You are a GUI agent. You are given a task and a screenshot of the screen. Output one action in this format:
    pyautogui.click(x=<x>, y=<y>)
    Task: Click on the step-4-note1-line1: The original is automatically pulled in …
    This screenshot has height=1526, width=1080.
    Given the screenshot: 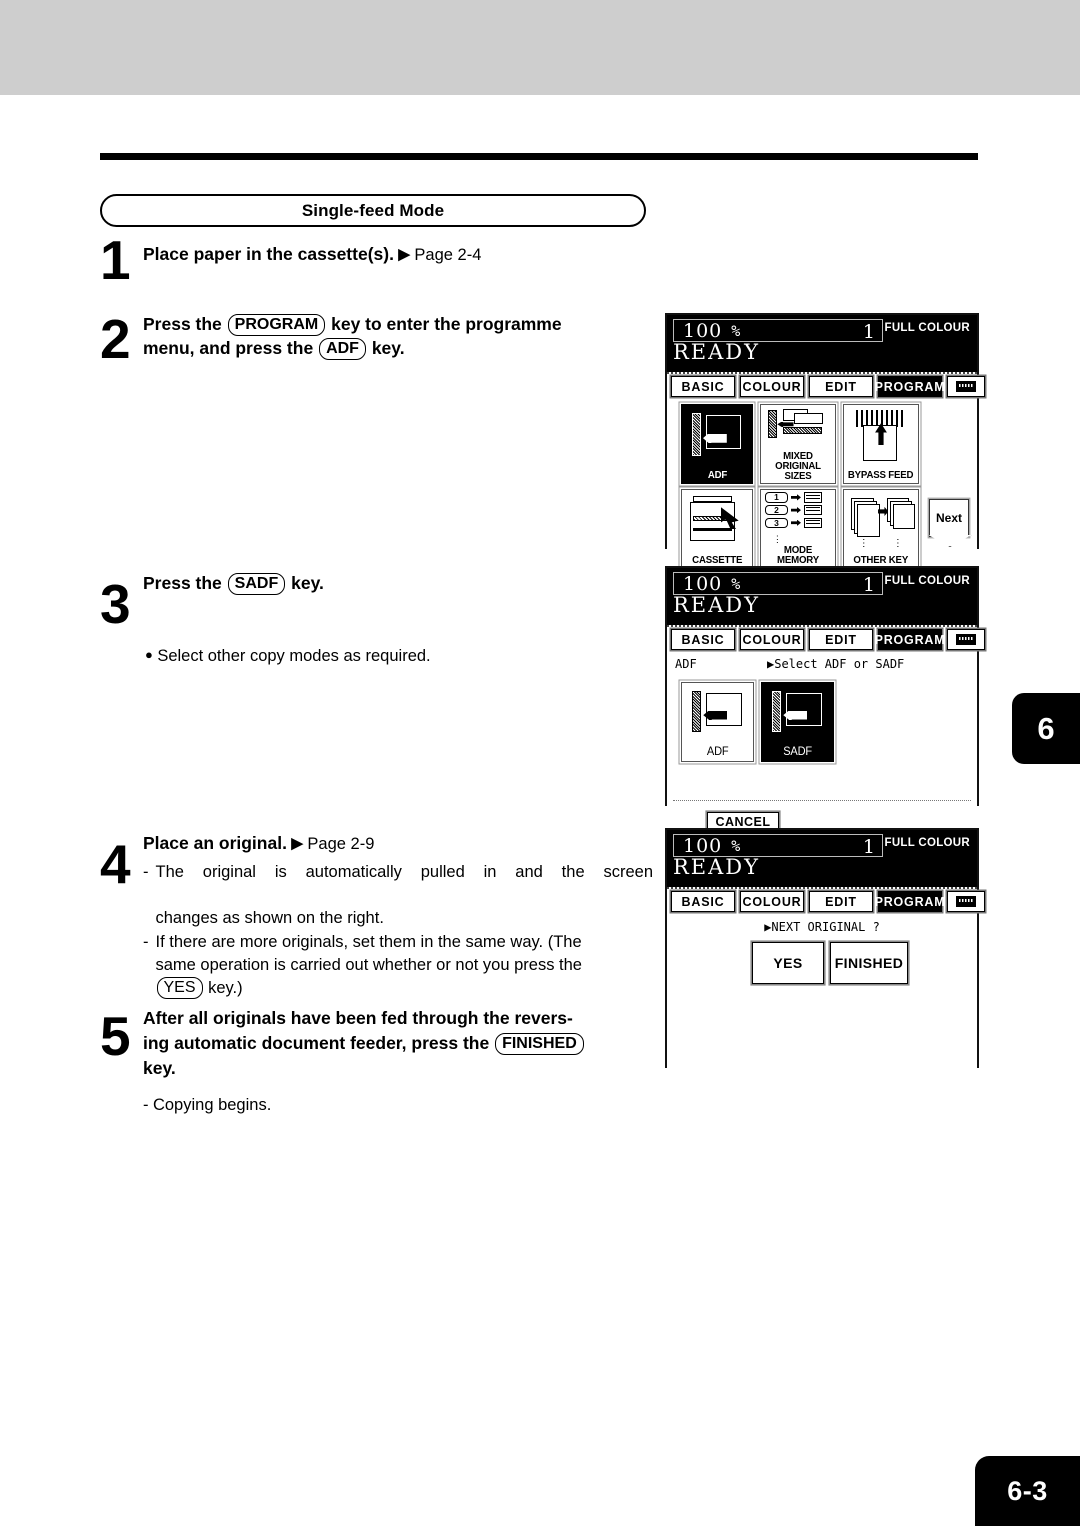 What is the action you would take?
    pyautogui.click(x=404, y=872)
    